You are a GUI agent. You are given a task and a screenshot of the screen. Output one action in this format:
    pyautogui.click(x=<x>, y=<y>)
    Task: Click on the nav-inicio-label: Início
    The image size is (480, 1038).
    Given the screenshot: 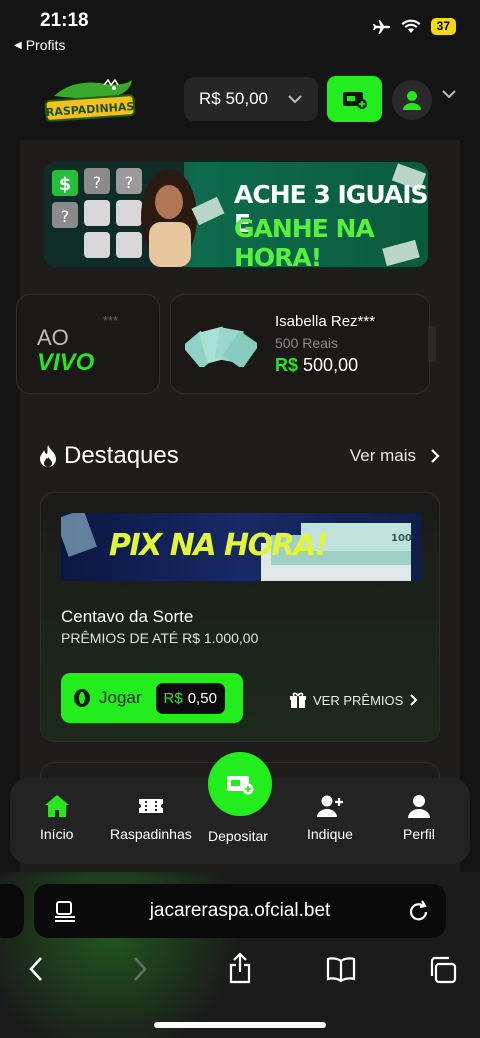 What is the action you would take?
    pyautogui.click(x=57, y=834)
    